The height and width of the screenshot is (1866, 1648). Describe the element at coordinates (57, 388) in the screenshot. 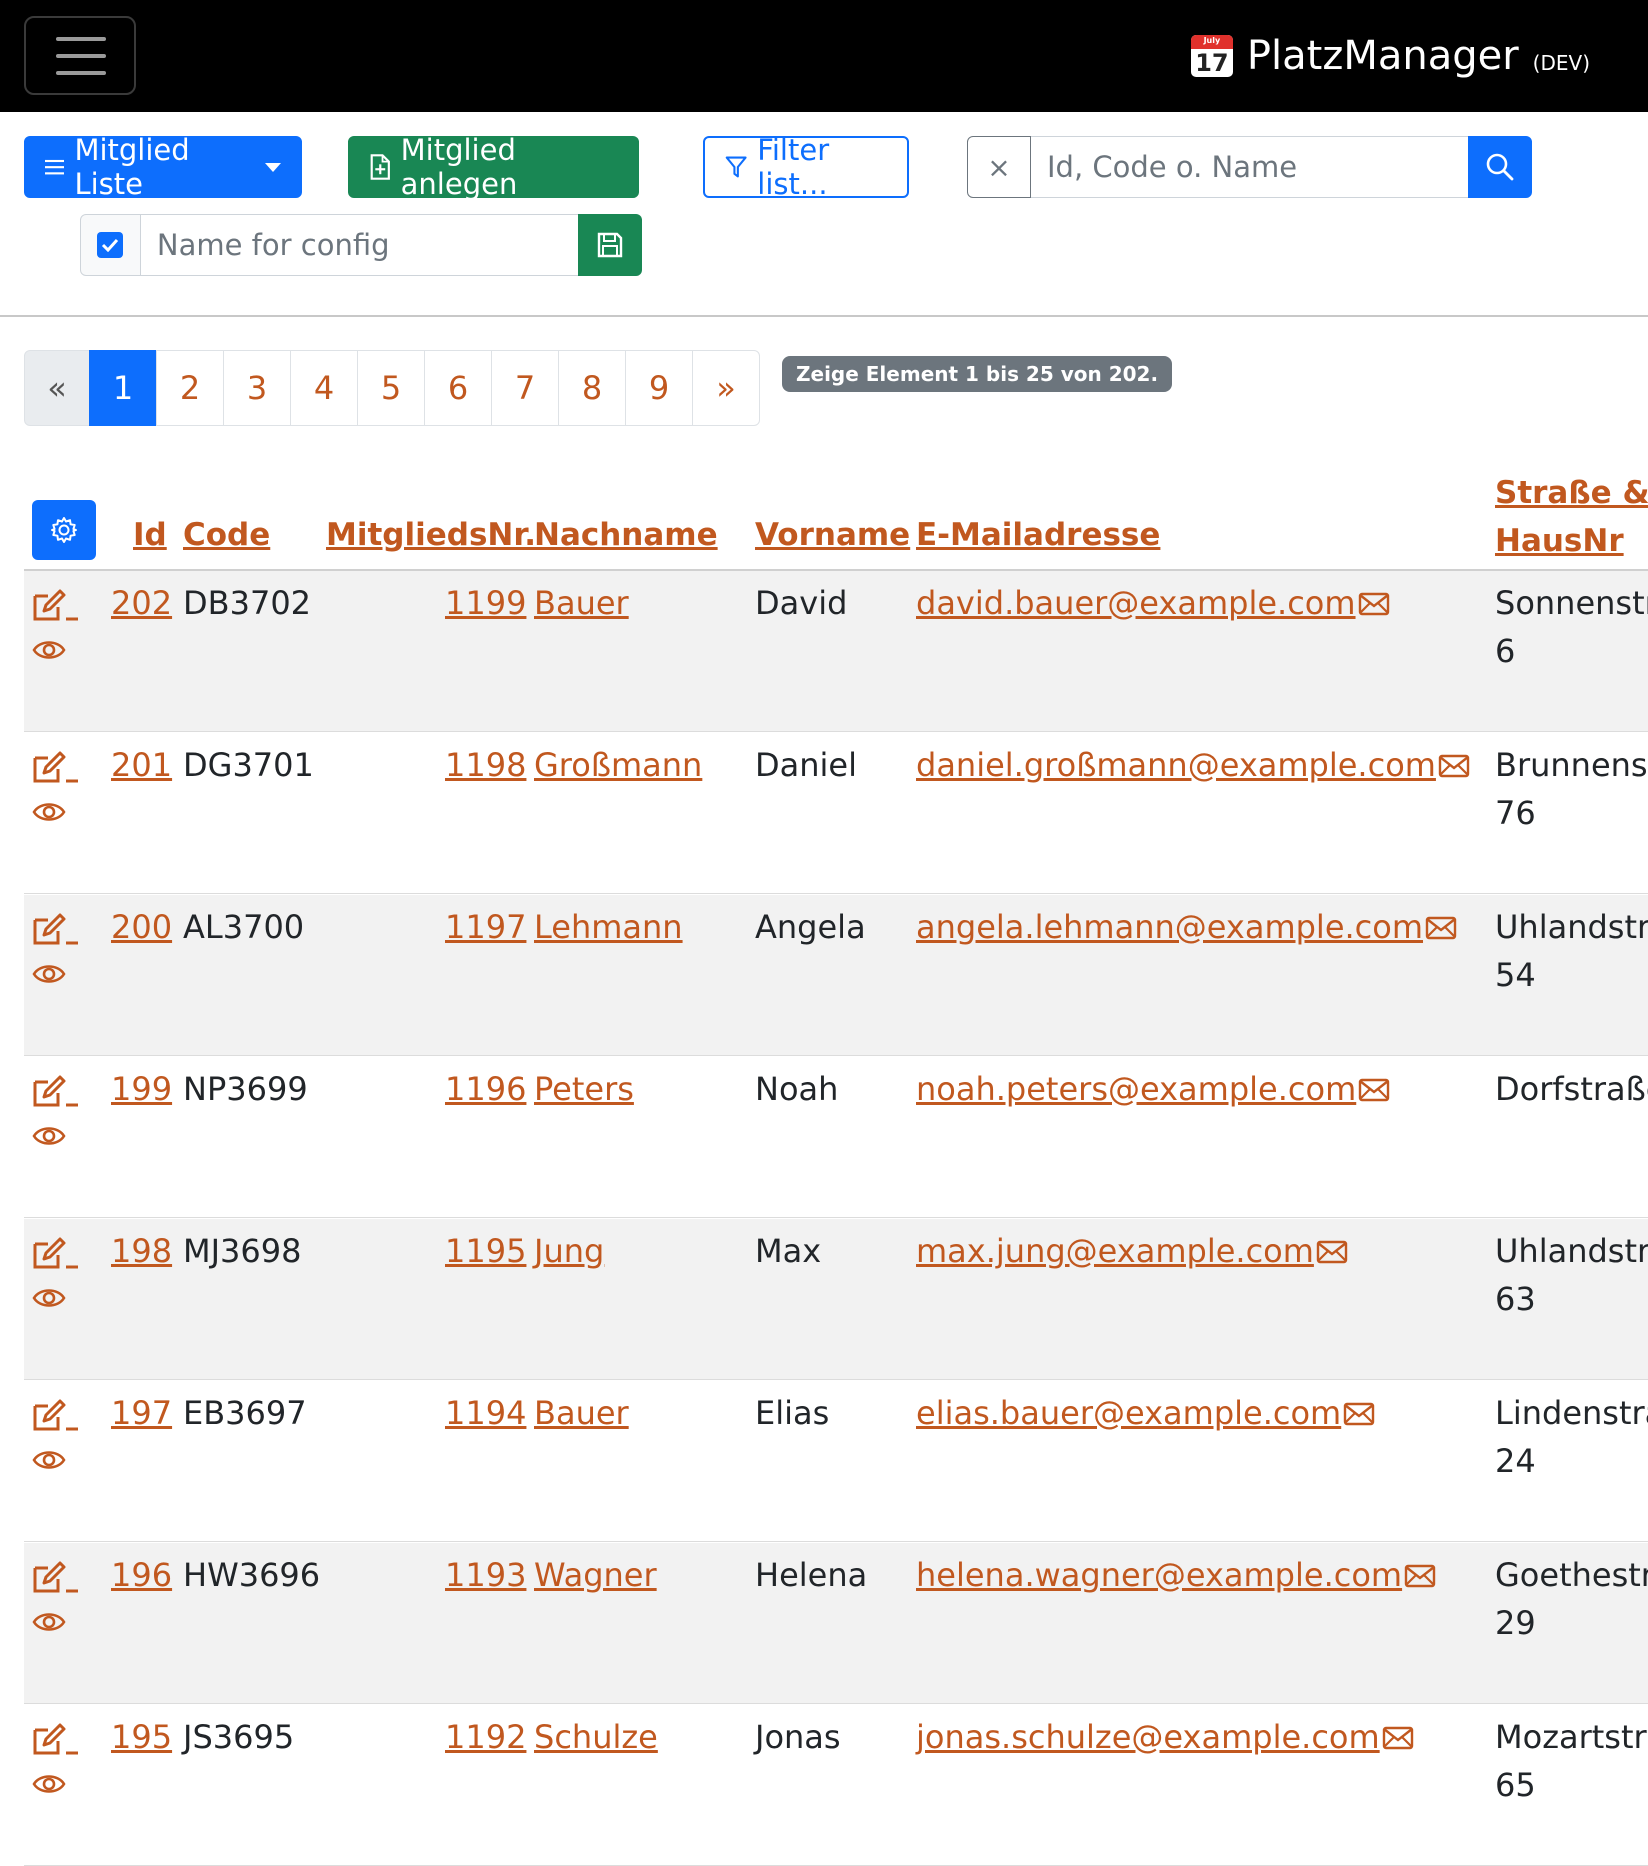

I see `page-prev: «` at that location.